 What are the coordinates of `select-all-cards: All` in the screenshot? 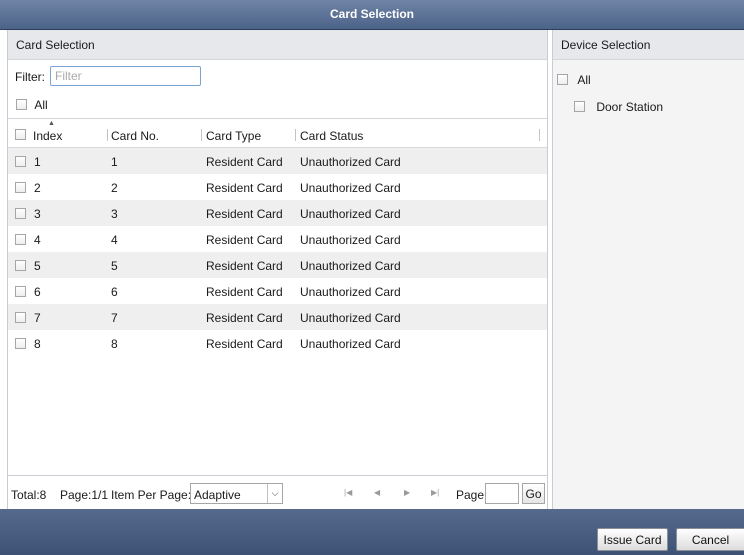 It's located at (32, 104).